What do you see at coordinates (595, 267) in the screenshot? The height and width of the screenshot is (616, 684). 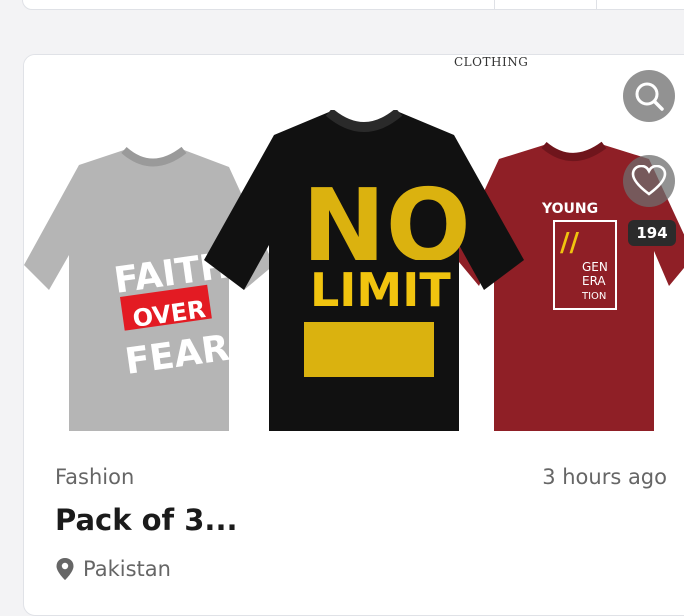 I see `shirt-line: GEN` at bounding box center [595, 267].